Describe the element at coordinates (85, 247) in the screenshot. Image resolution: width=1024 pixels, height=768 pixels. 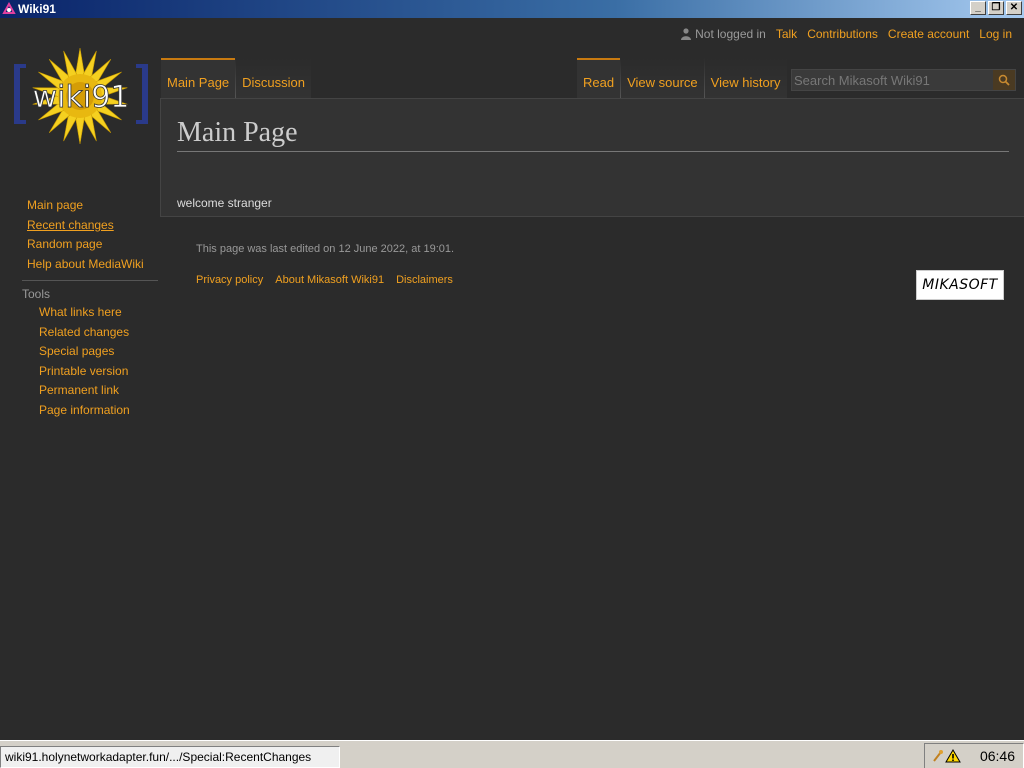
I see `sidebar-item-random-page: Random page` at that location.